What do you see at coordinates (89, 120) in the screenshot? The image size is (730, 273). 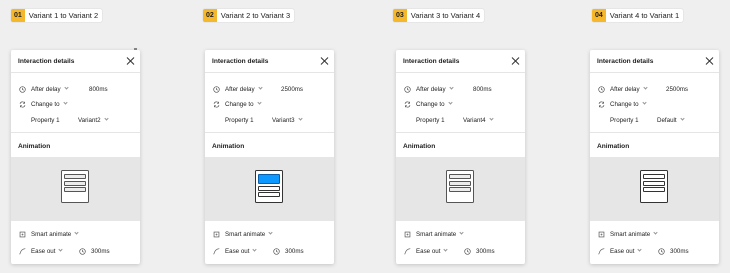 I see `property-value-dropdown: Variant2` at bounding box center [89, 120].